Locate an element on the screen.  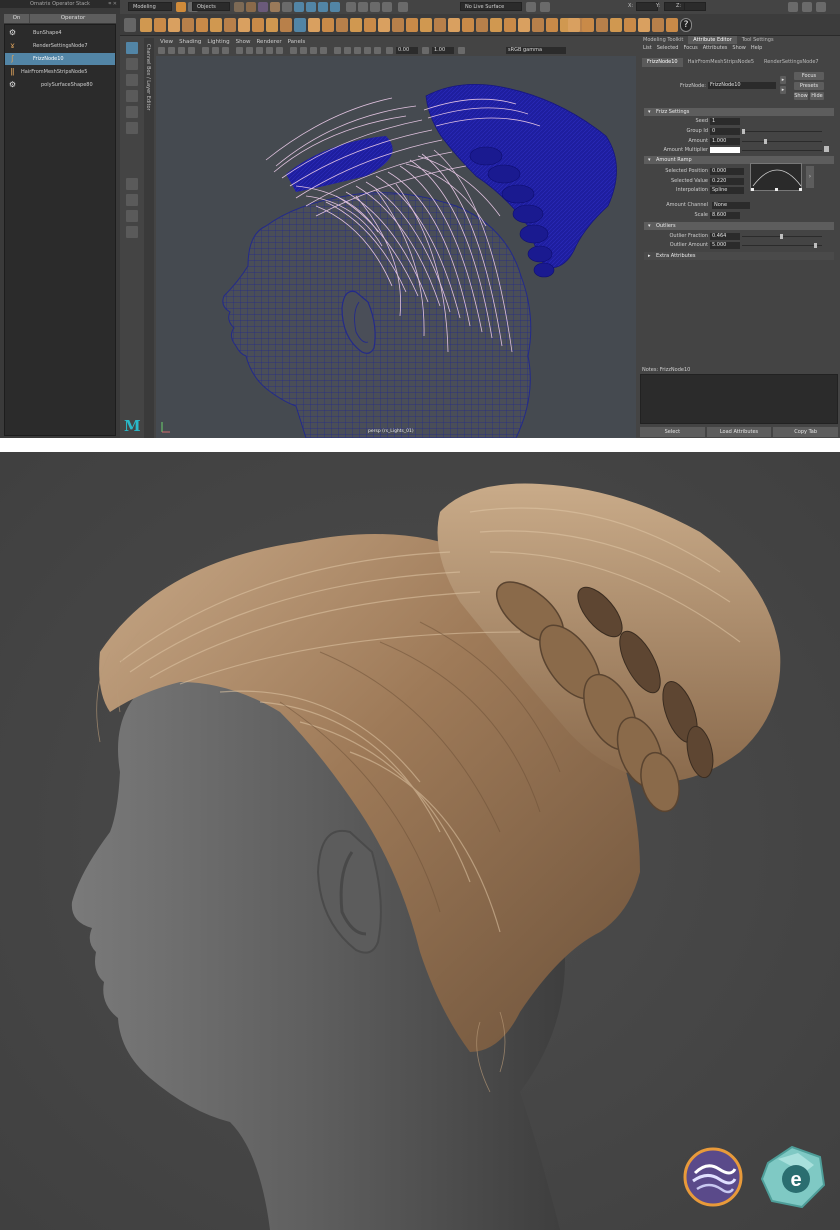
selected-value-input: 0.220 is located at coordinates (727, 181).